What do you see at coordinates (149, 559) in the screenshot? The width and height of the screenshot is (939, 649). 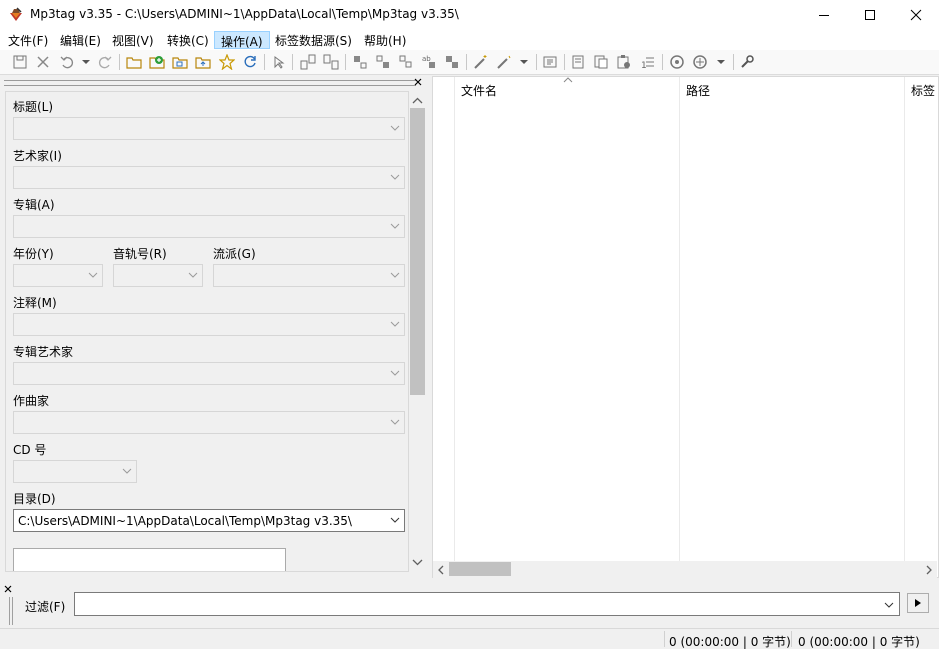 I see `cover-art-field` at bounding box center [149, 559].